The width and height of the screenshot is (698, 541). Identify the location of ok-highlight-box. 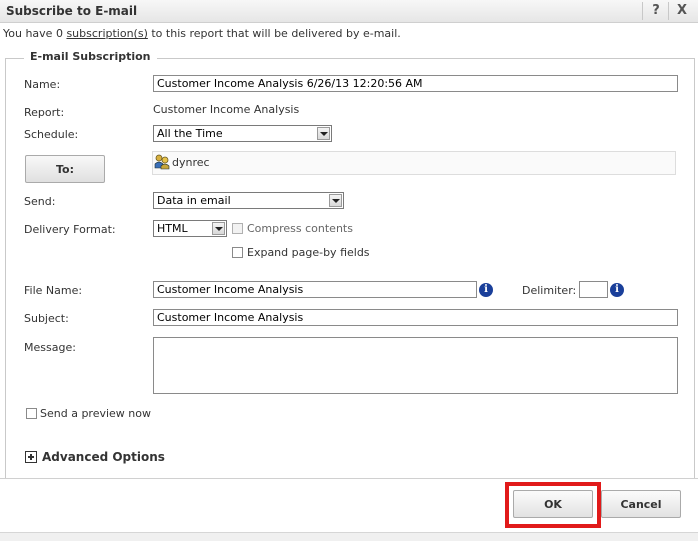
(553, 505).